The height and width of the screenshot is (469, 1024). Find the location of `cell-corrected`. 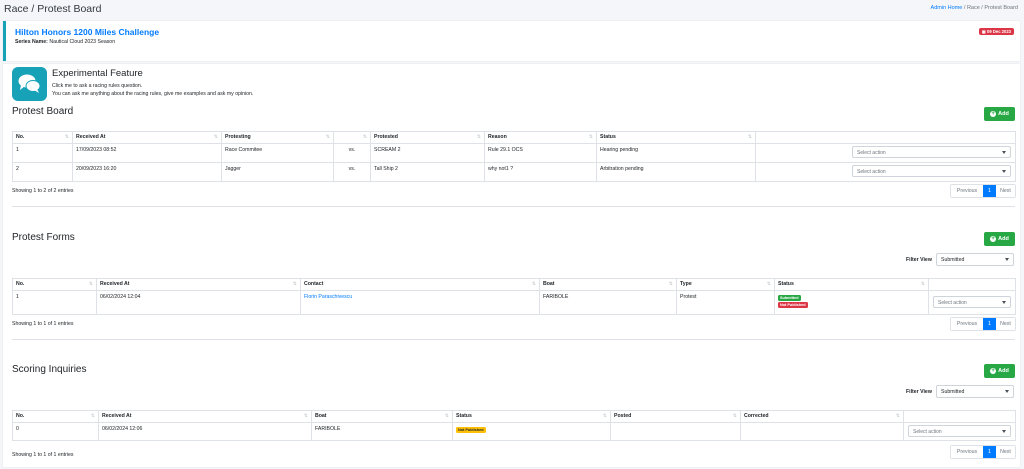

cell-corrected is located at coordinates (822, 431).